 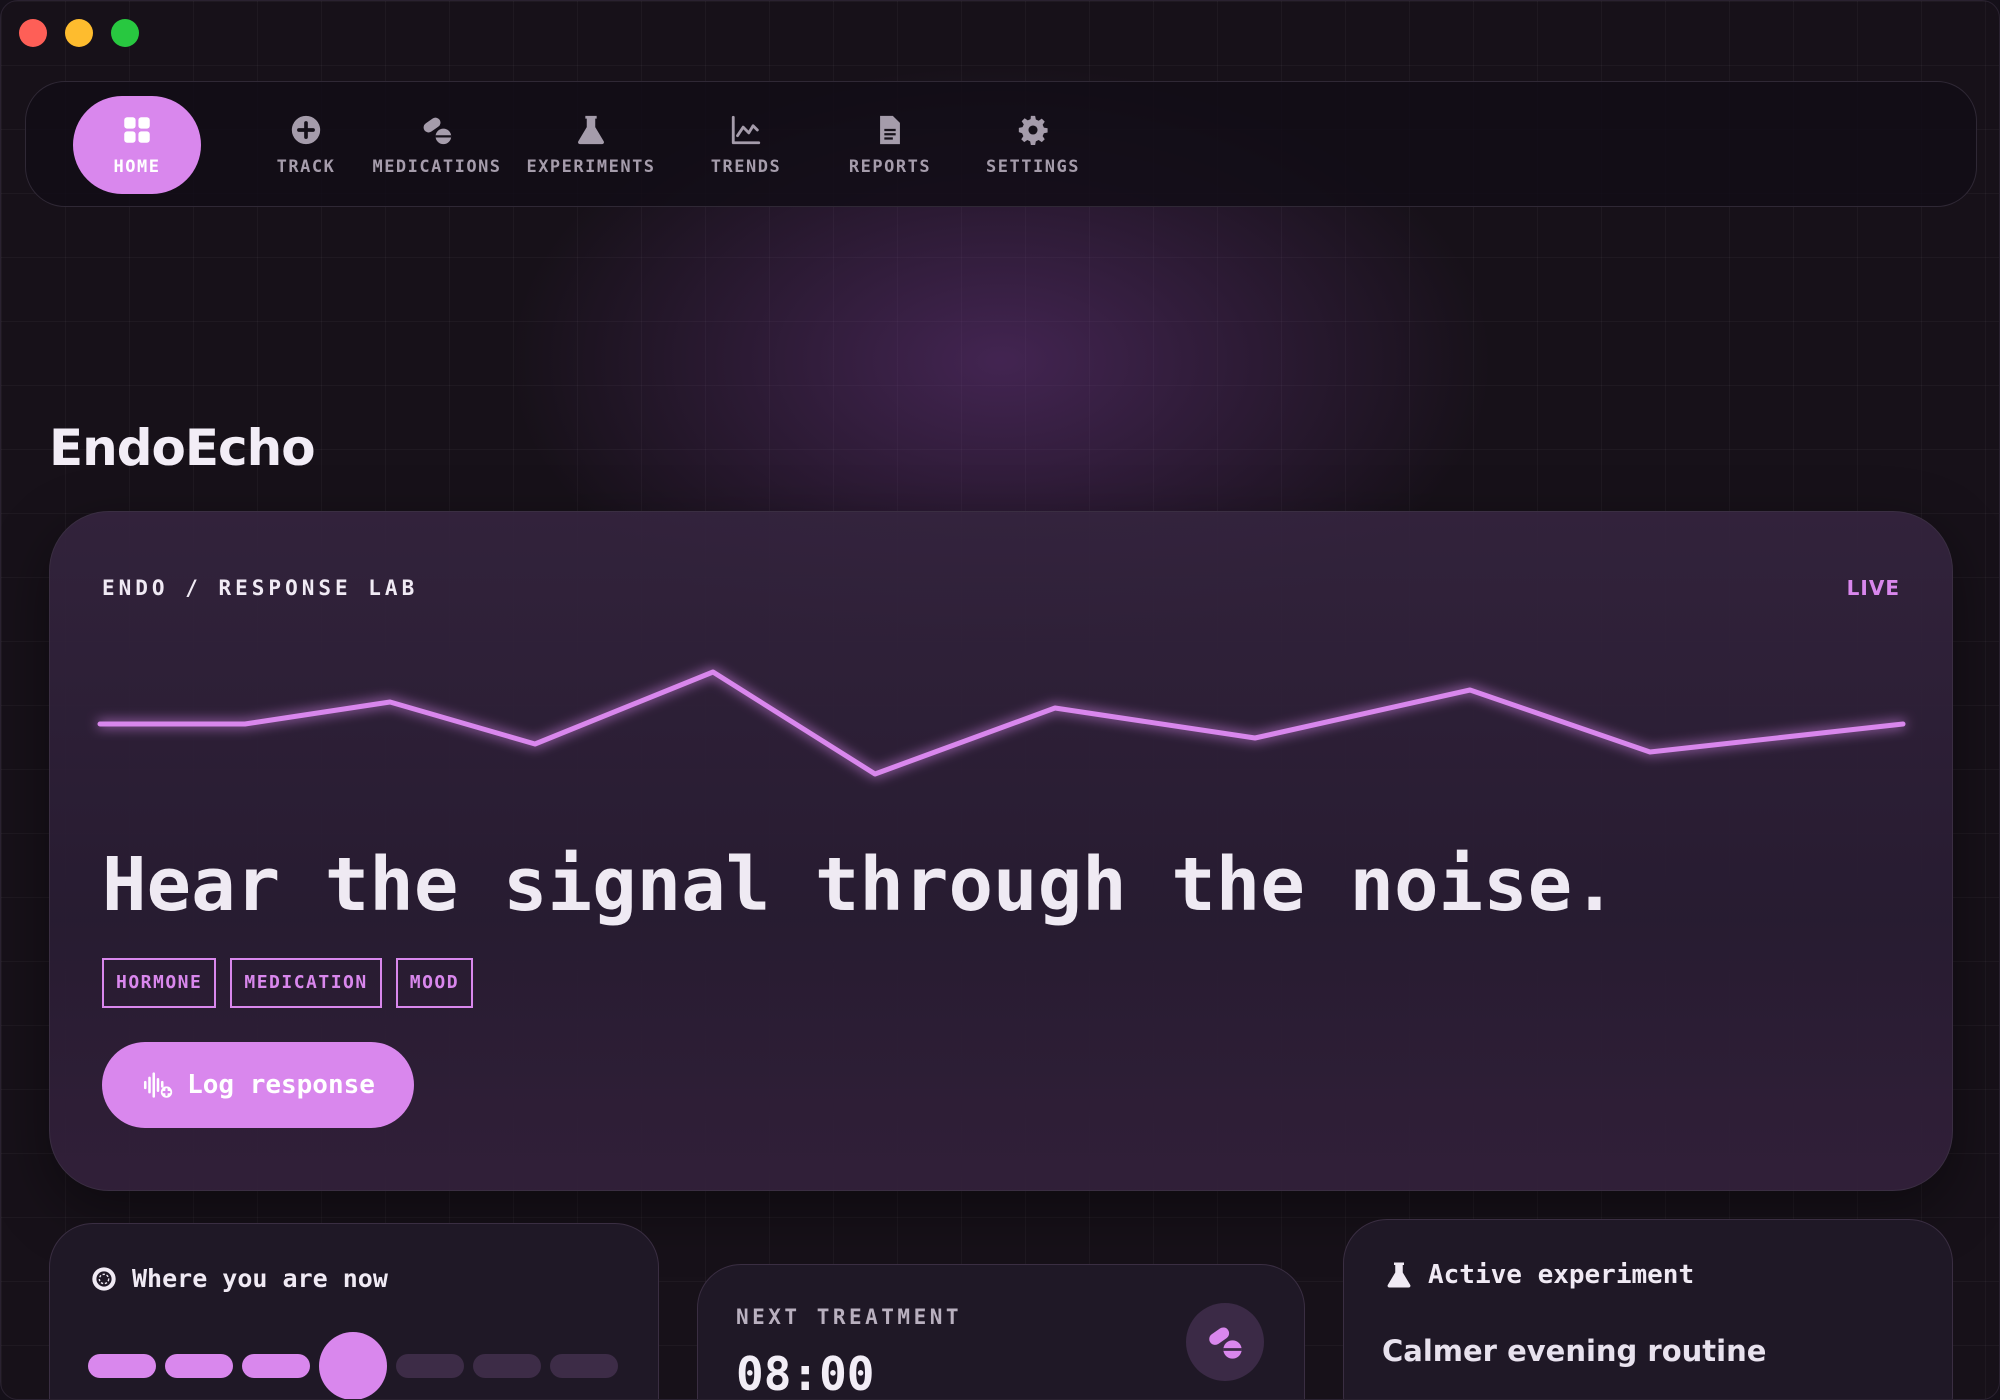 I want to click on nav-label: SETTINGS, so click(x=1033, y=167).